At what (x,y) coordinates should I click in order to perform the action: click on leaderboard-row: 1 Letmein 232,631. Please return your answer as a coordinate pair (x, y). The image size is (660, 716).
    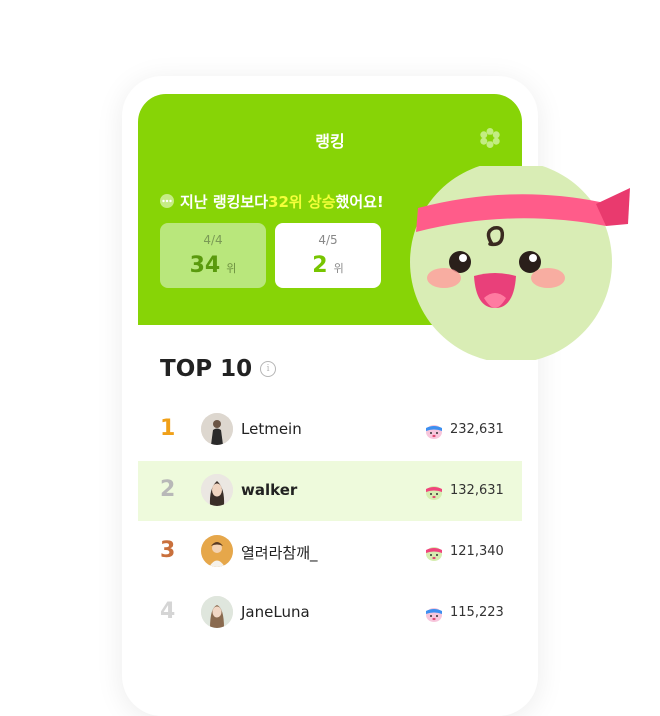
    Looking at the image, I should click on (330, 430).